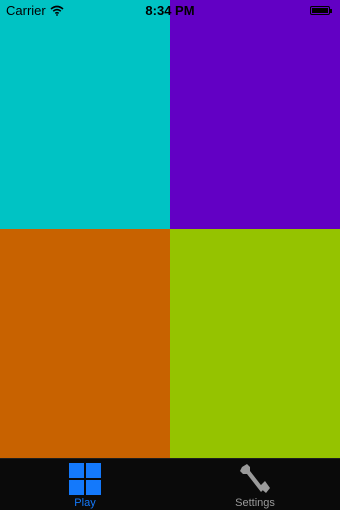 Image resolution: width=340 pixels, height=510 pixels. I want to click on grid-icon, so click(85, 479).